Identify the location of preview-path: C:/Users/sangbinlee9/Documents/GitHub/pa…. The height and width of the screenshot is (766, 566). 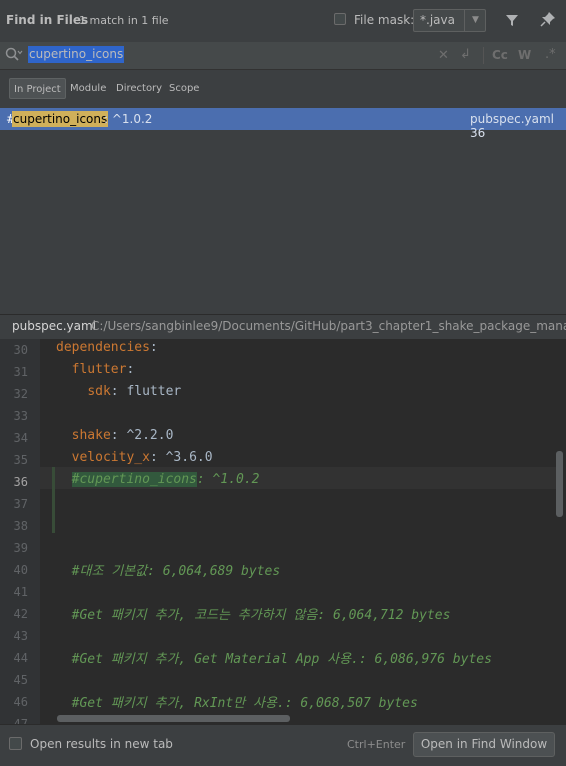
(328, 326).